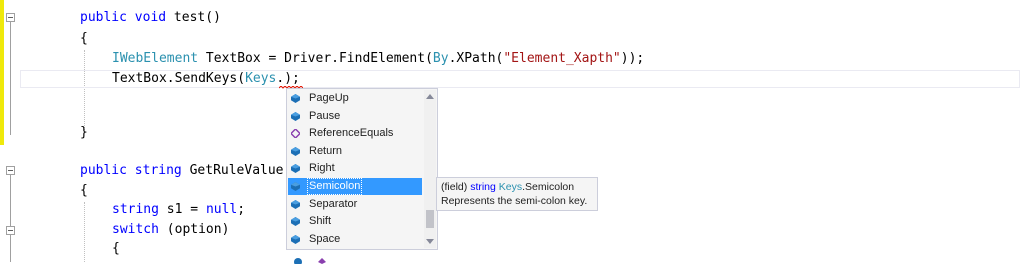  I want to click on filter-method-icon, so click(322, 261).